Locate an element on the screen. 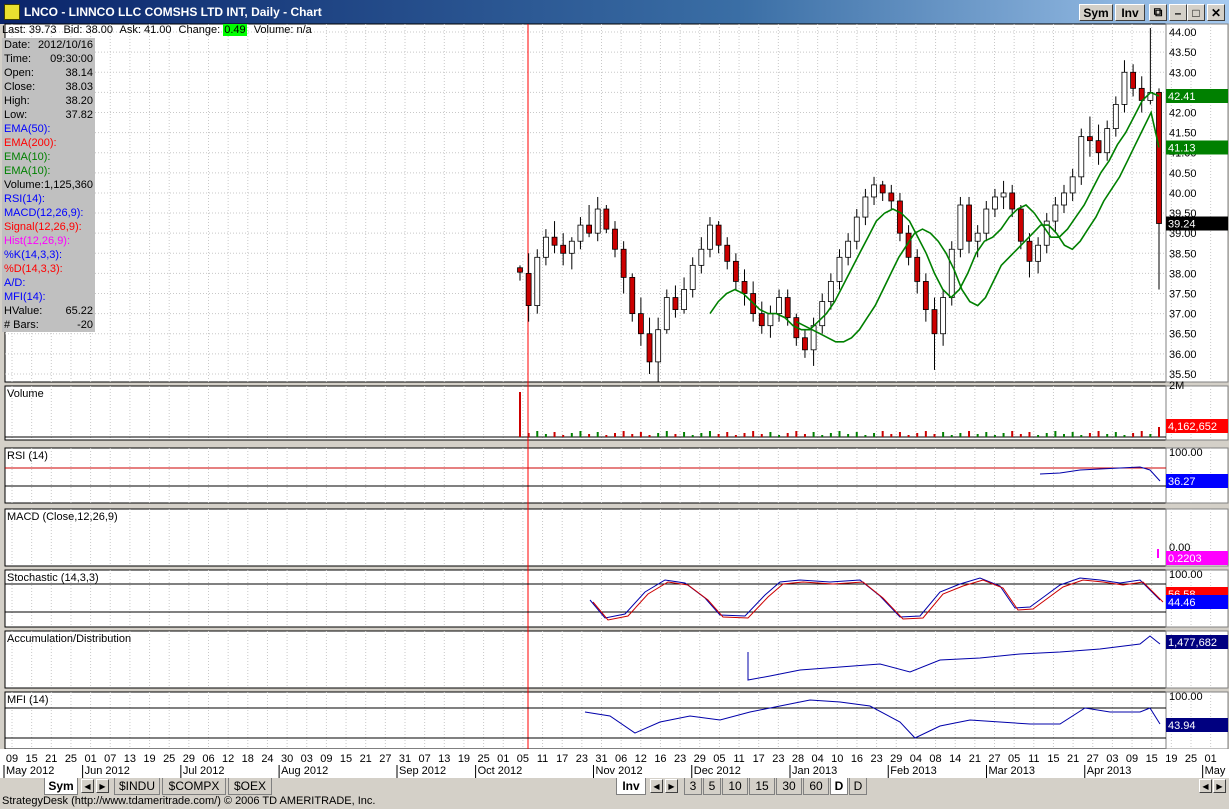 The image size is (1229, 809). date-day-label: 23 is located at coordinates (778, 759).